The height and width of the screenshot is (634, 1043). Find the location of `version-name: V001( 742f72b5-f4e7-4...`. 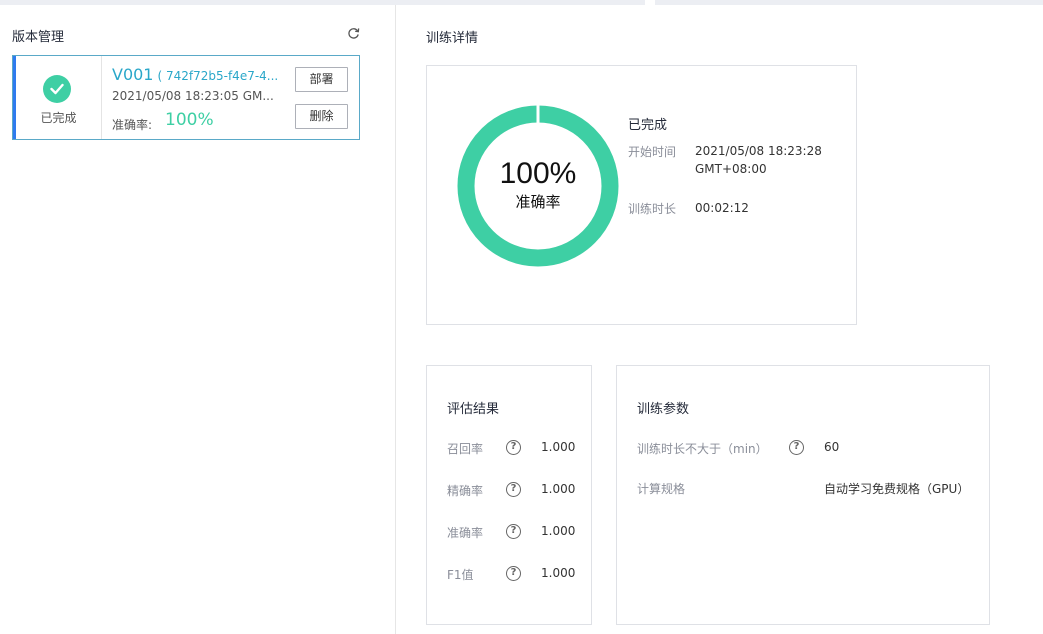

version-name: V001( 742f72b5-f4e7-4... is located at coordinates (195, 74).